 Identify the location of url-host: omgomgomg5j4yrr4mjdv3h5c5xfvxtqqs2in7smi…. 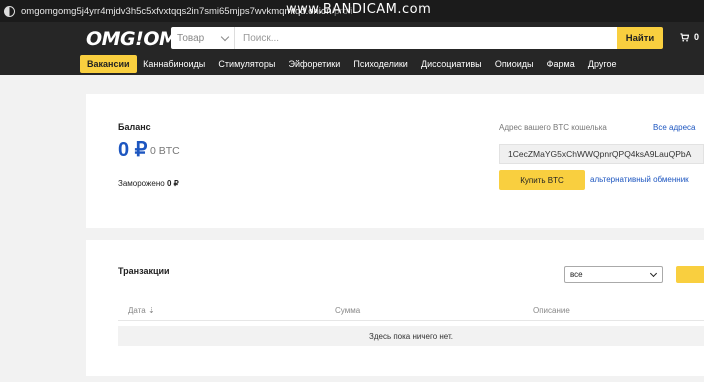
(176, 11).